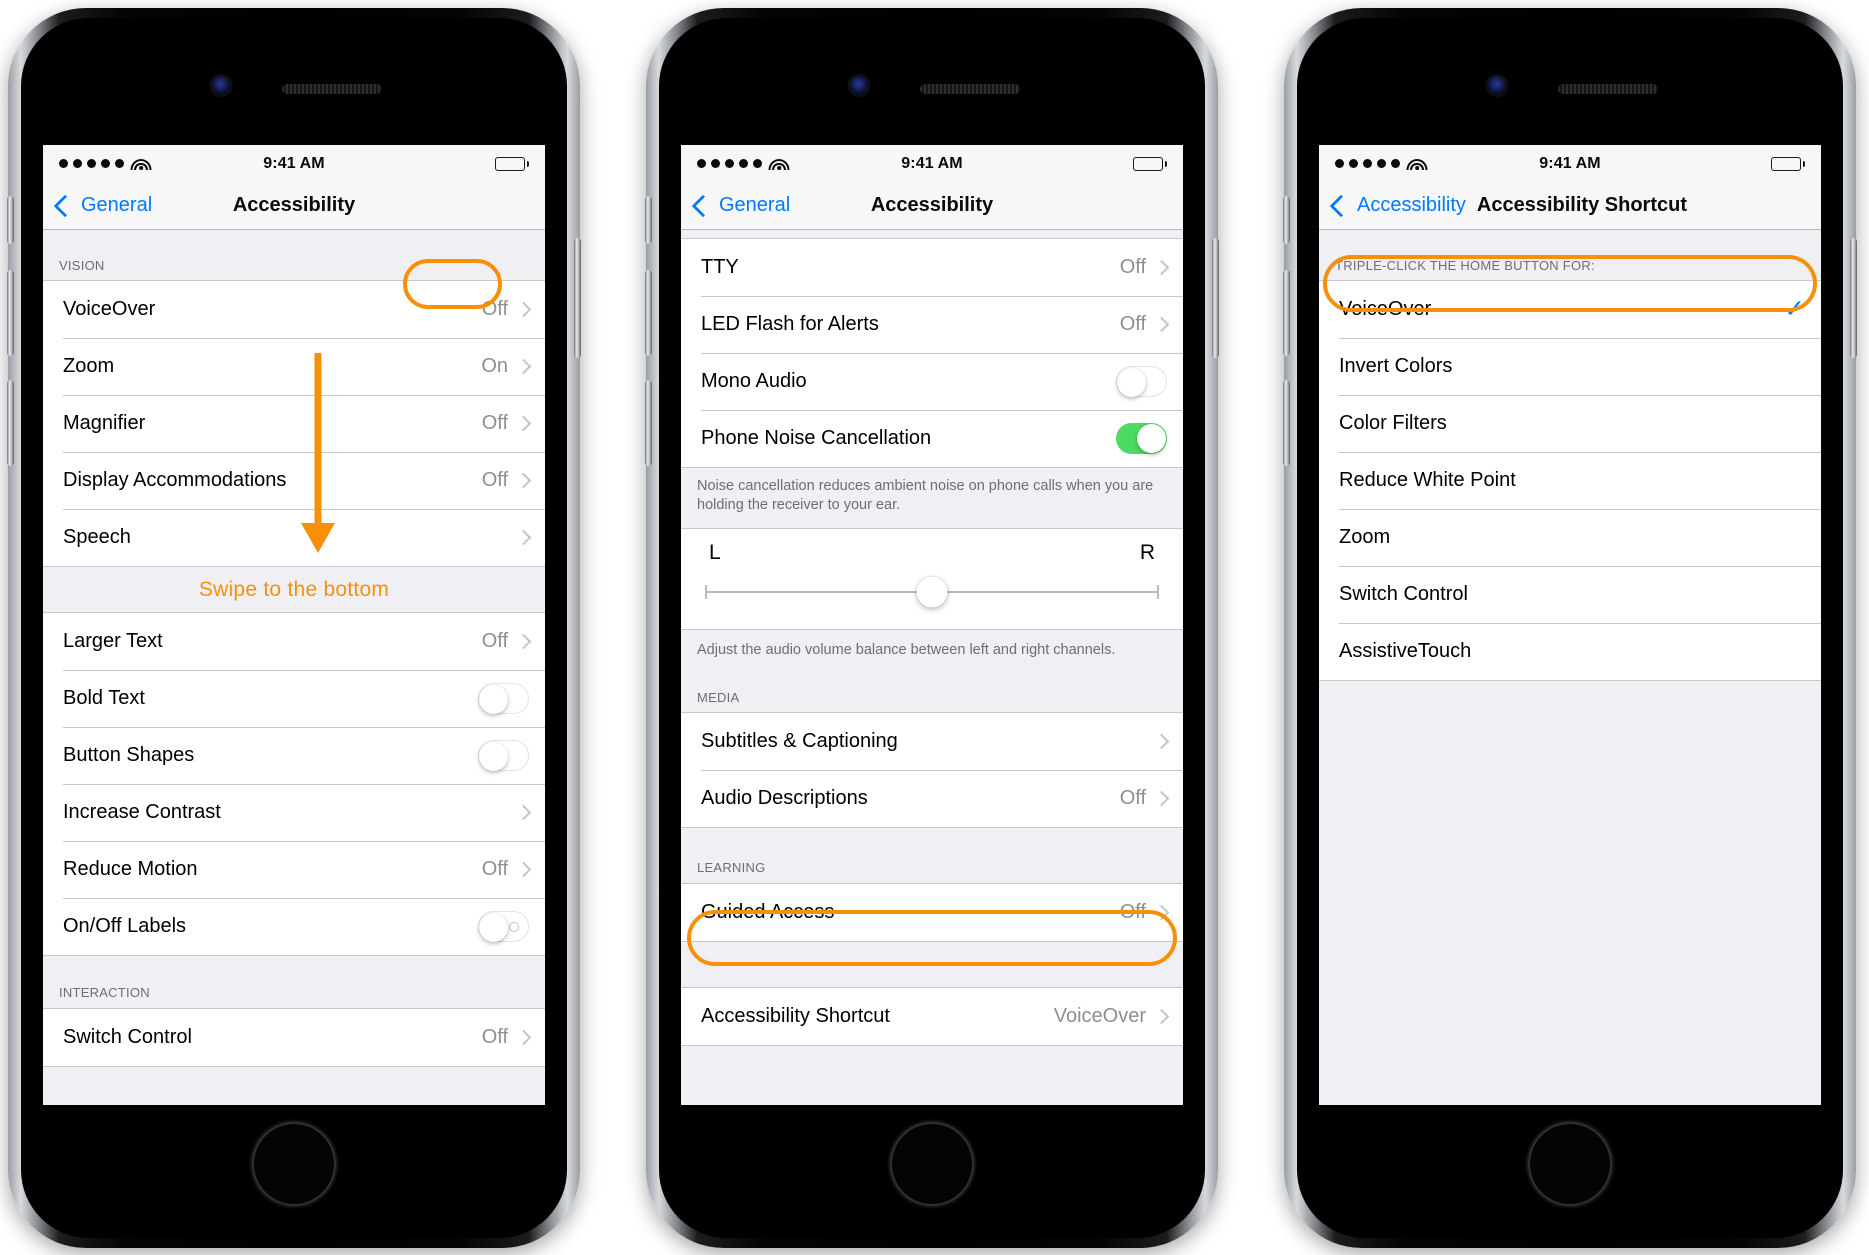  I want to click on row-label: Display Accommodations, so click(175, 480).